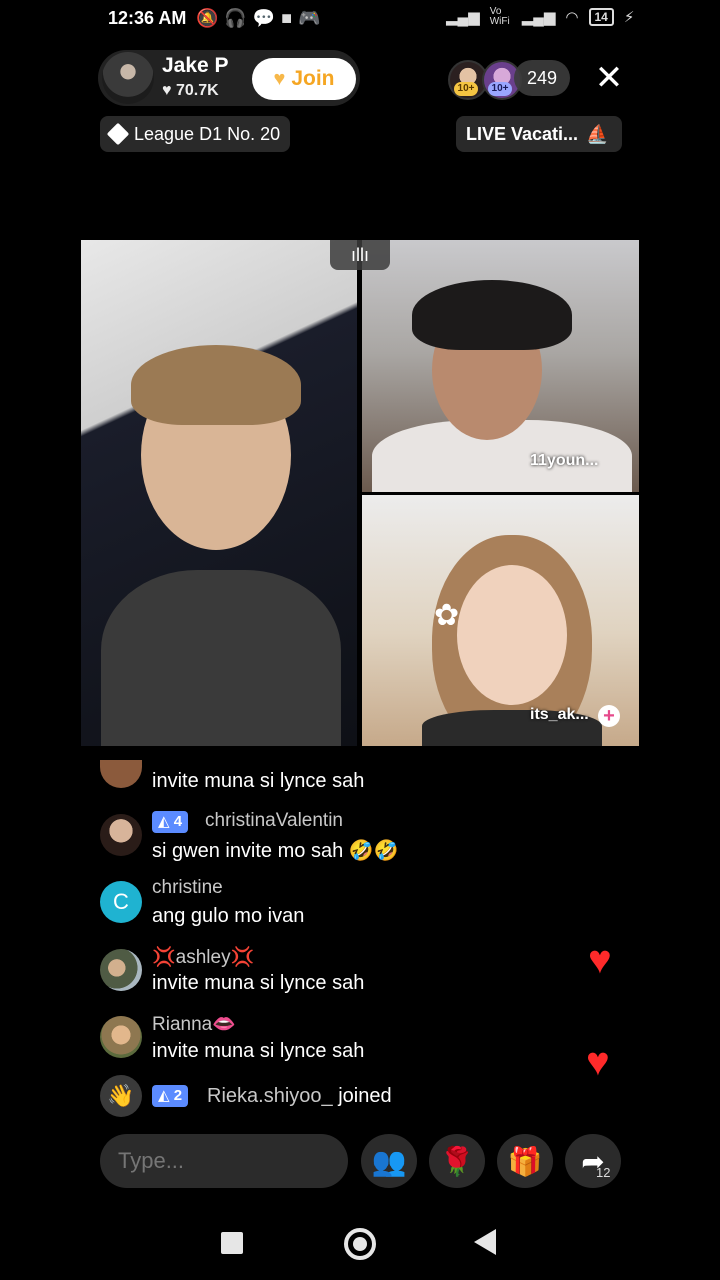 This screenshot has width=720, height=1280. What do you see at coordinates (279, 78) in the screenshot?
I see `heart-plus-icon: ♥` at bounding box center [279, 78].